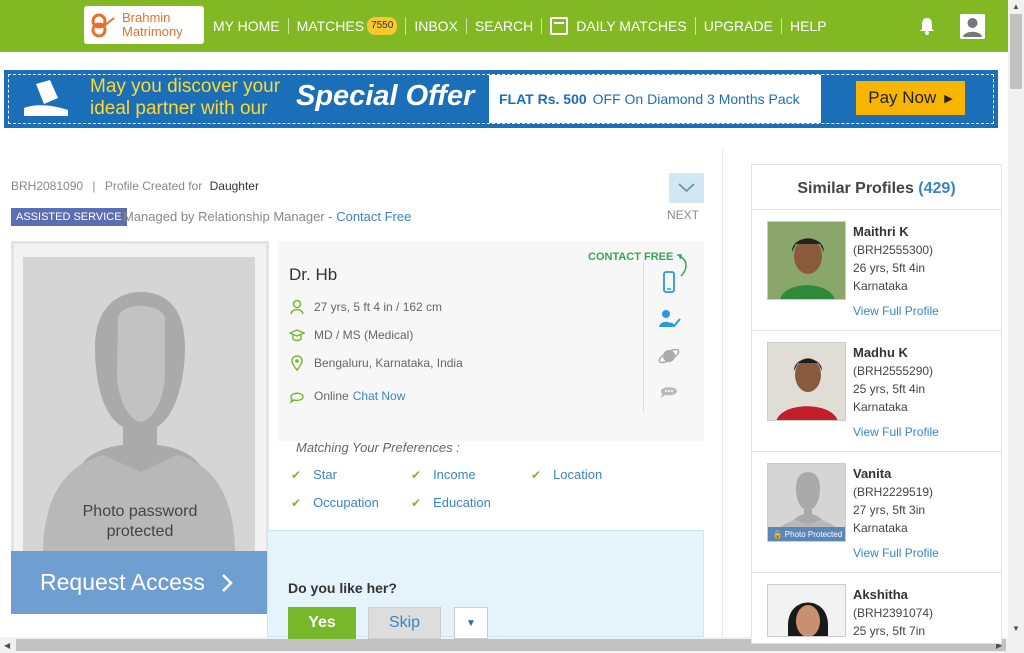 The width and height of the screenshot is (1024, 653). What do you see at coordinates (722, 393) in the screenshot?
I see `column-divider` at bounding box center [722, 393].